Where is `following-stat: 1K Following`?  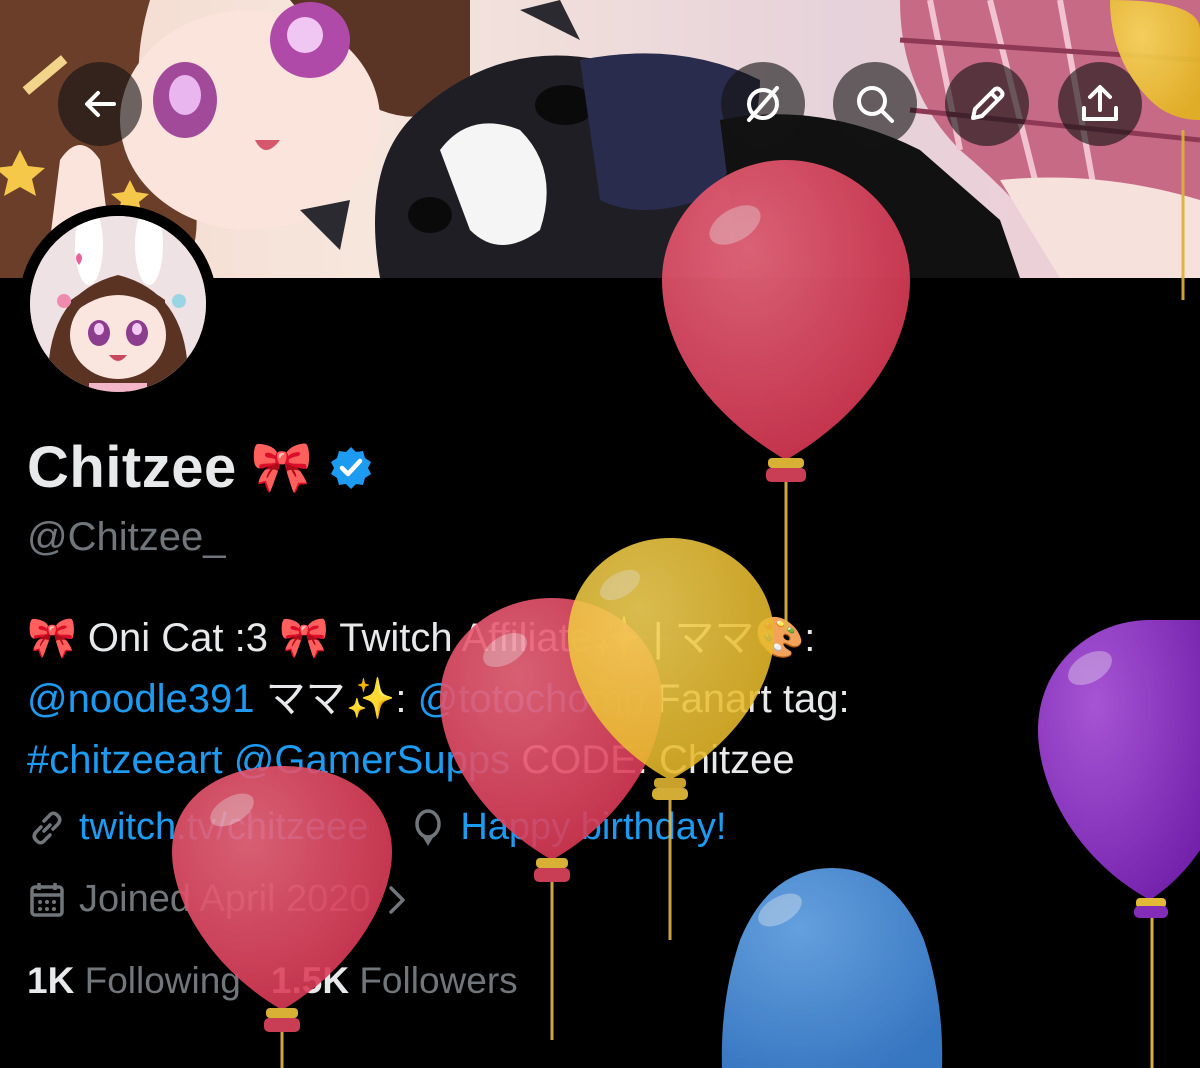 following-stat: 1K Following is located at coordinates (134, 981).